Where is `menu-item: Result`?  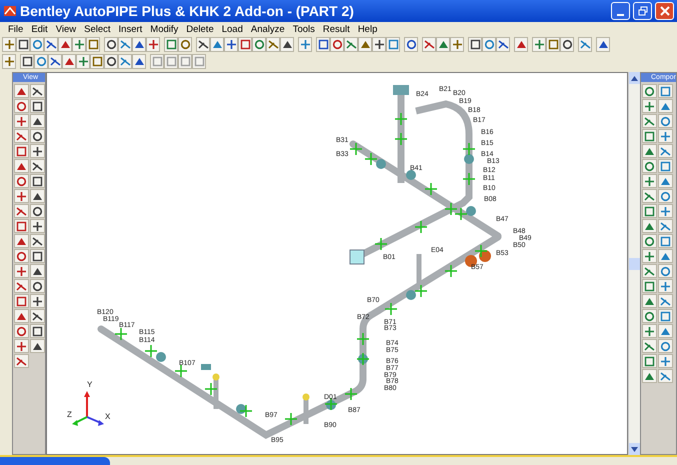 menu-item: Result is located at coordinates (336, 29).